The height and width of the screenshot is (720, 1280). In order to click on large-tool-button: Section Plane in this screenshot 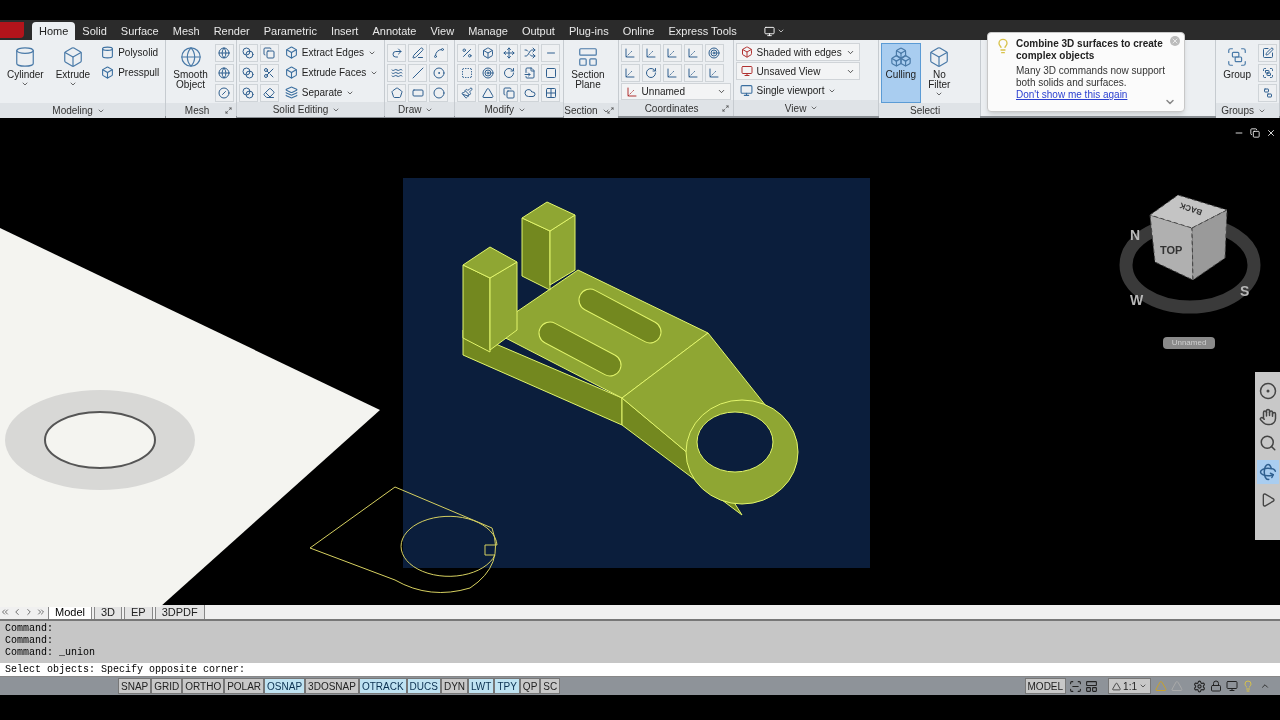, I will do `click(588, 73)`.